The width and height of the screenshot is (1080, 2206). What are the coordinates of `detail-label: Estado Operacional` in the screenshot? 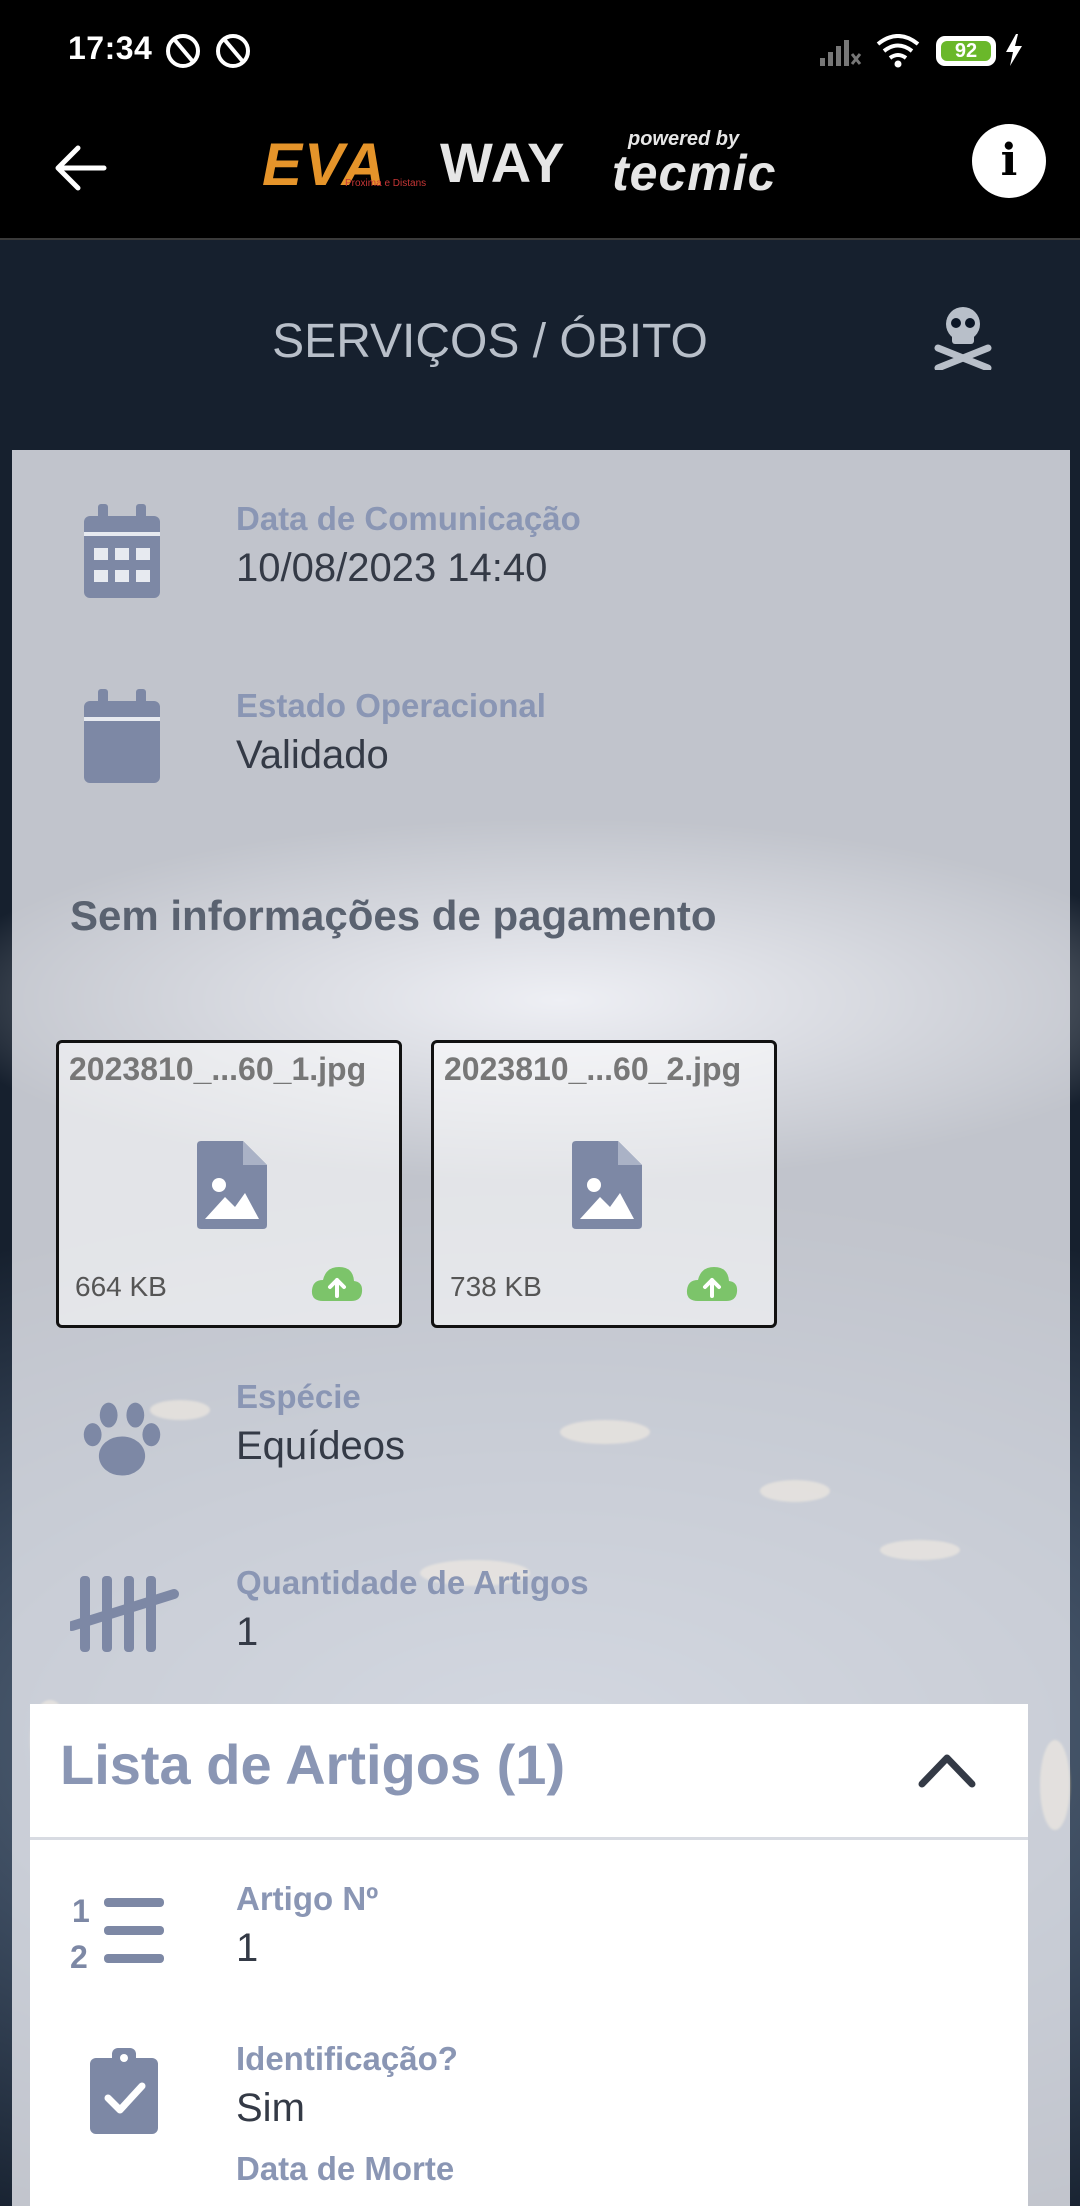 It's located at (391, 705).